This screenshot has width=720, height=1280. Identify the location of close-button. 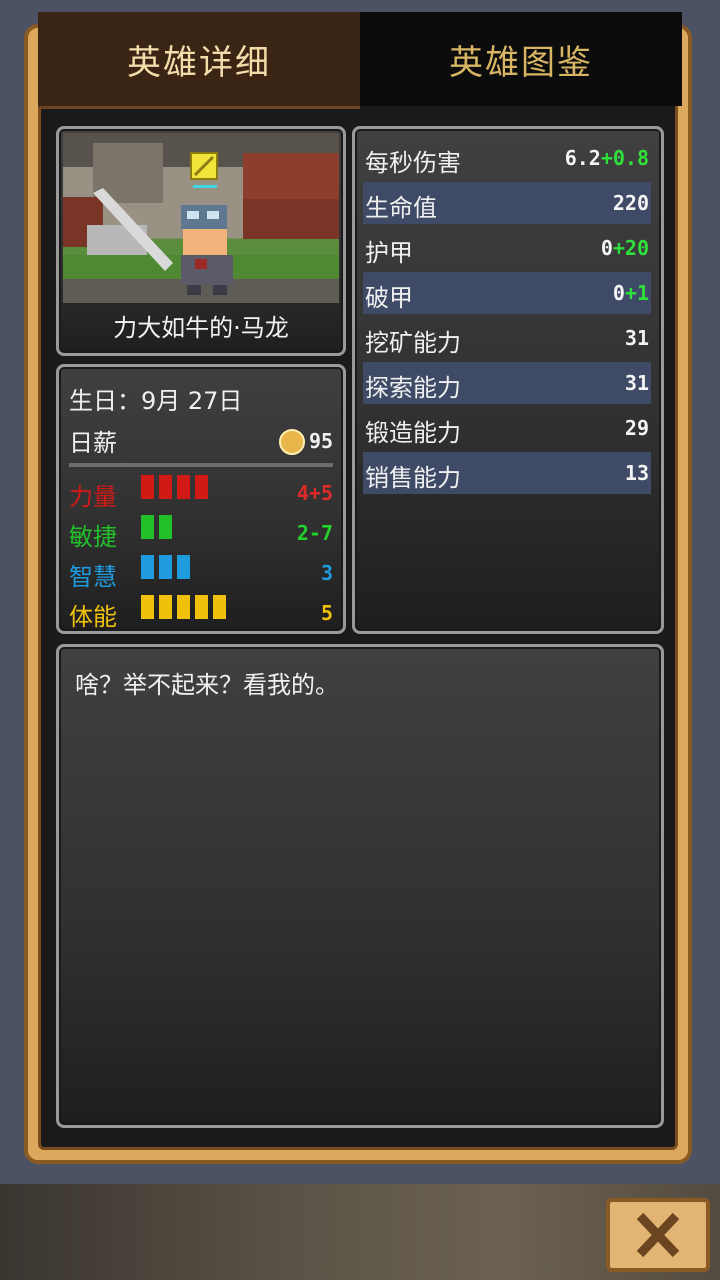
(658, 1235).